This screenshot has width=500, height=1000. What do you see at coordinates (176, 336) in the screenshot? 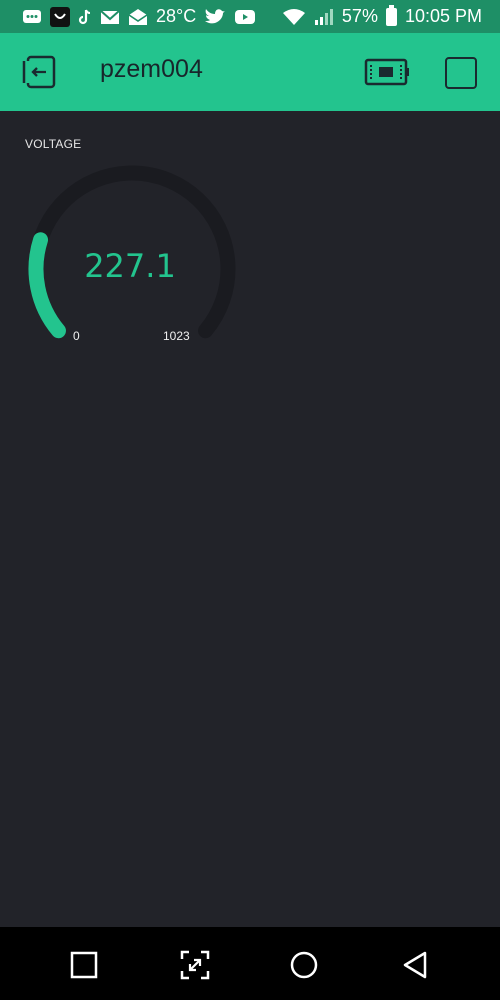
I see `gauge-max-label: 1023` at bounding box center [176, 336].